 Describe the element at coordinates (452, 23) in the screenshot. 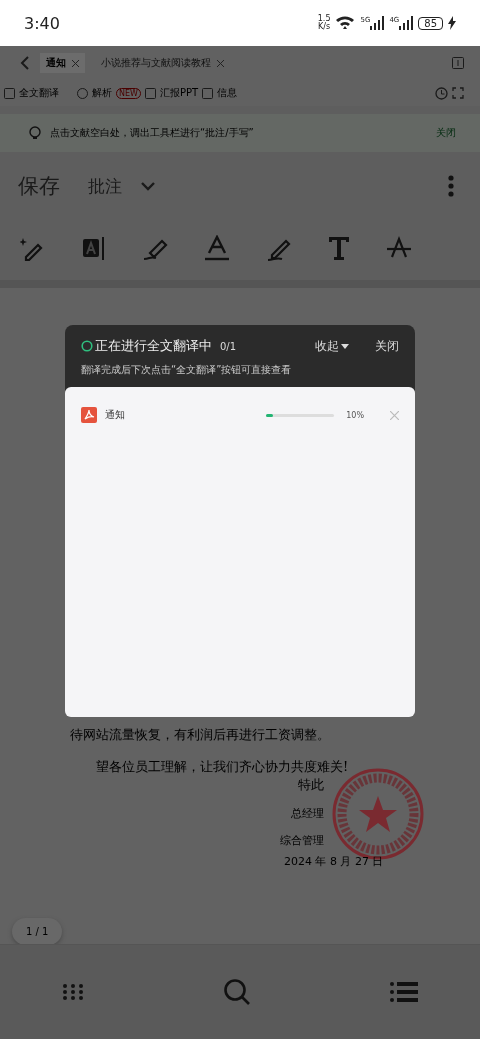

I see `charging-icon` at that location.